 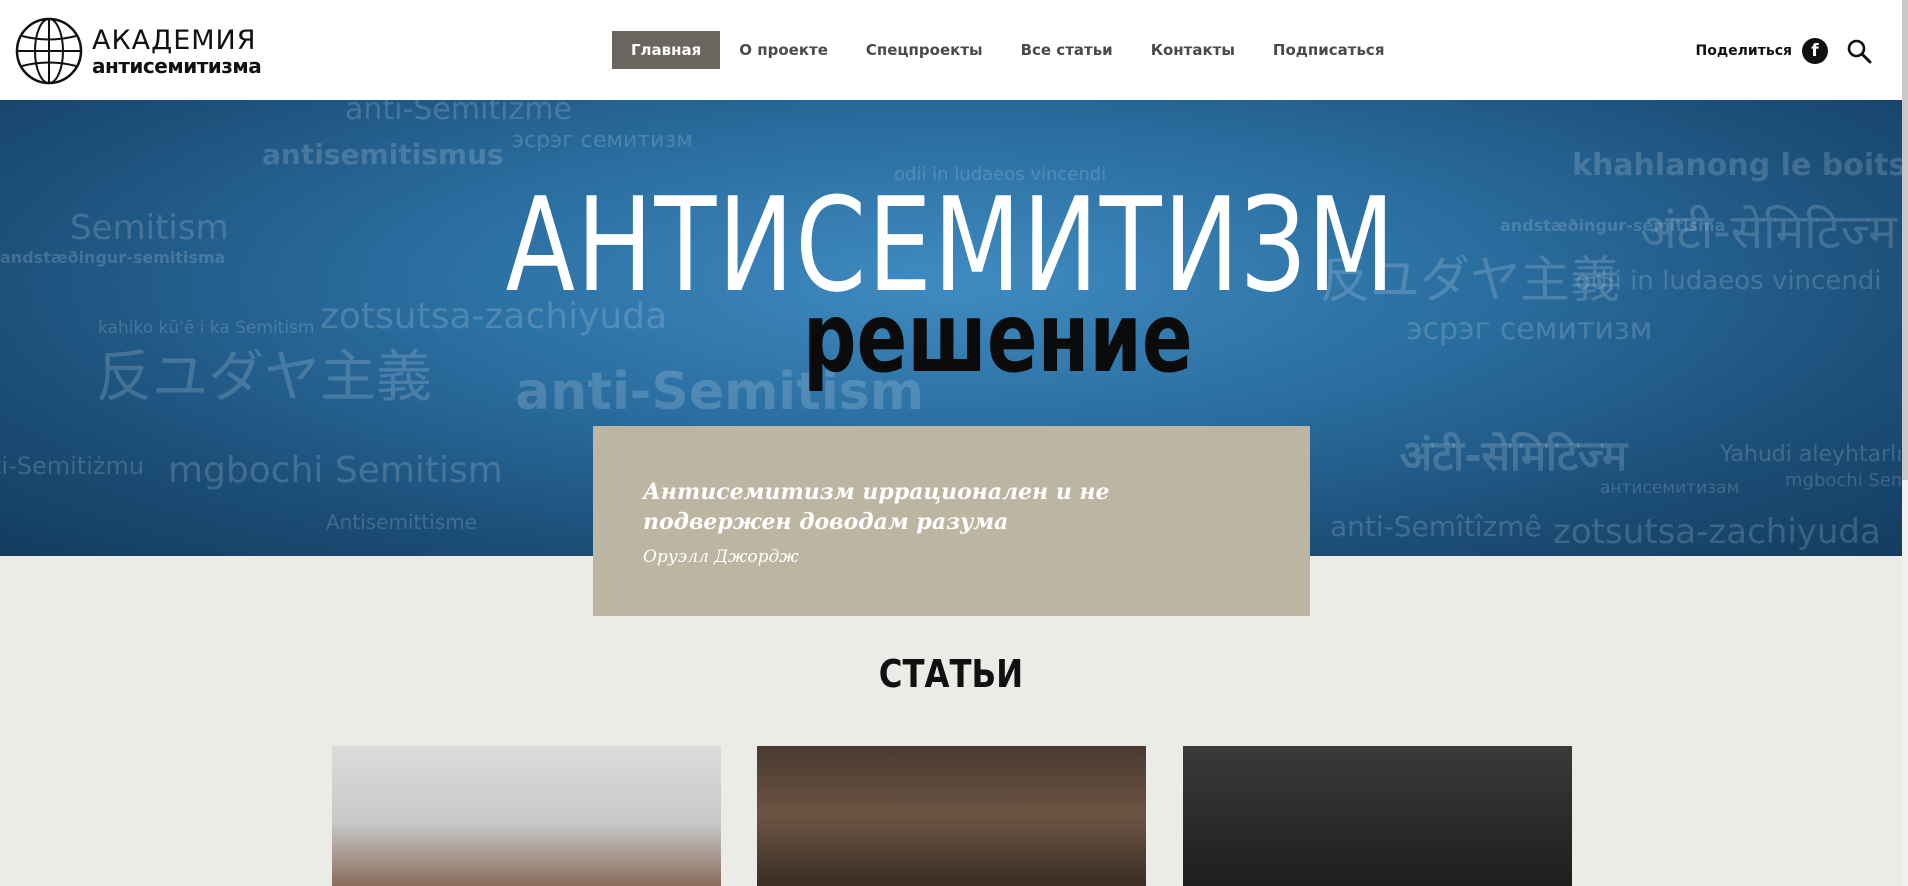 I want to click on share-control: Поделиться f, so click(x=1762, y=51).